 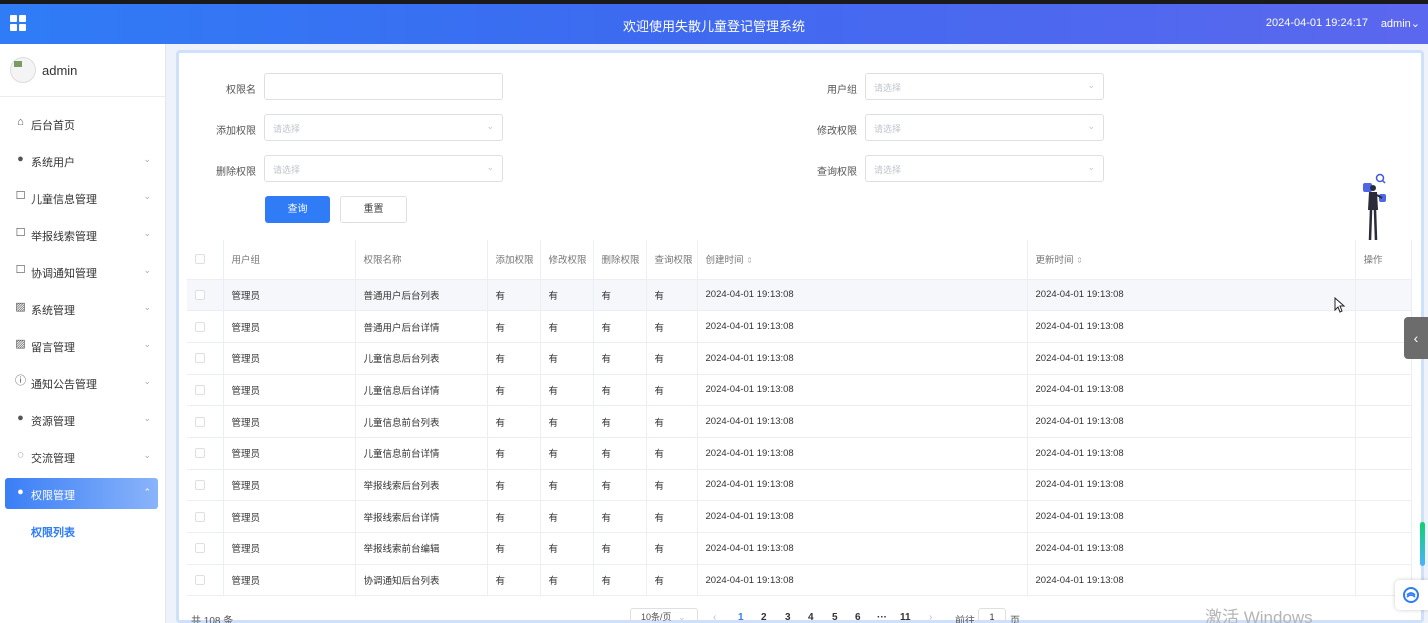 What do you see at coordinates (984, 127) in the screenshot?
I see `modify-perm-select: 请选择 ⌄` at bounding box center [984, 127].